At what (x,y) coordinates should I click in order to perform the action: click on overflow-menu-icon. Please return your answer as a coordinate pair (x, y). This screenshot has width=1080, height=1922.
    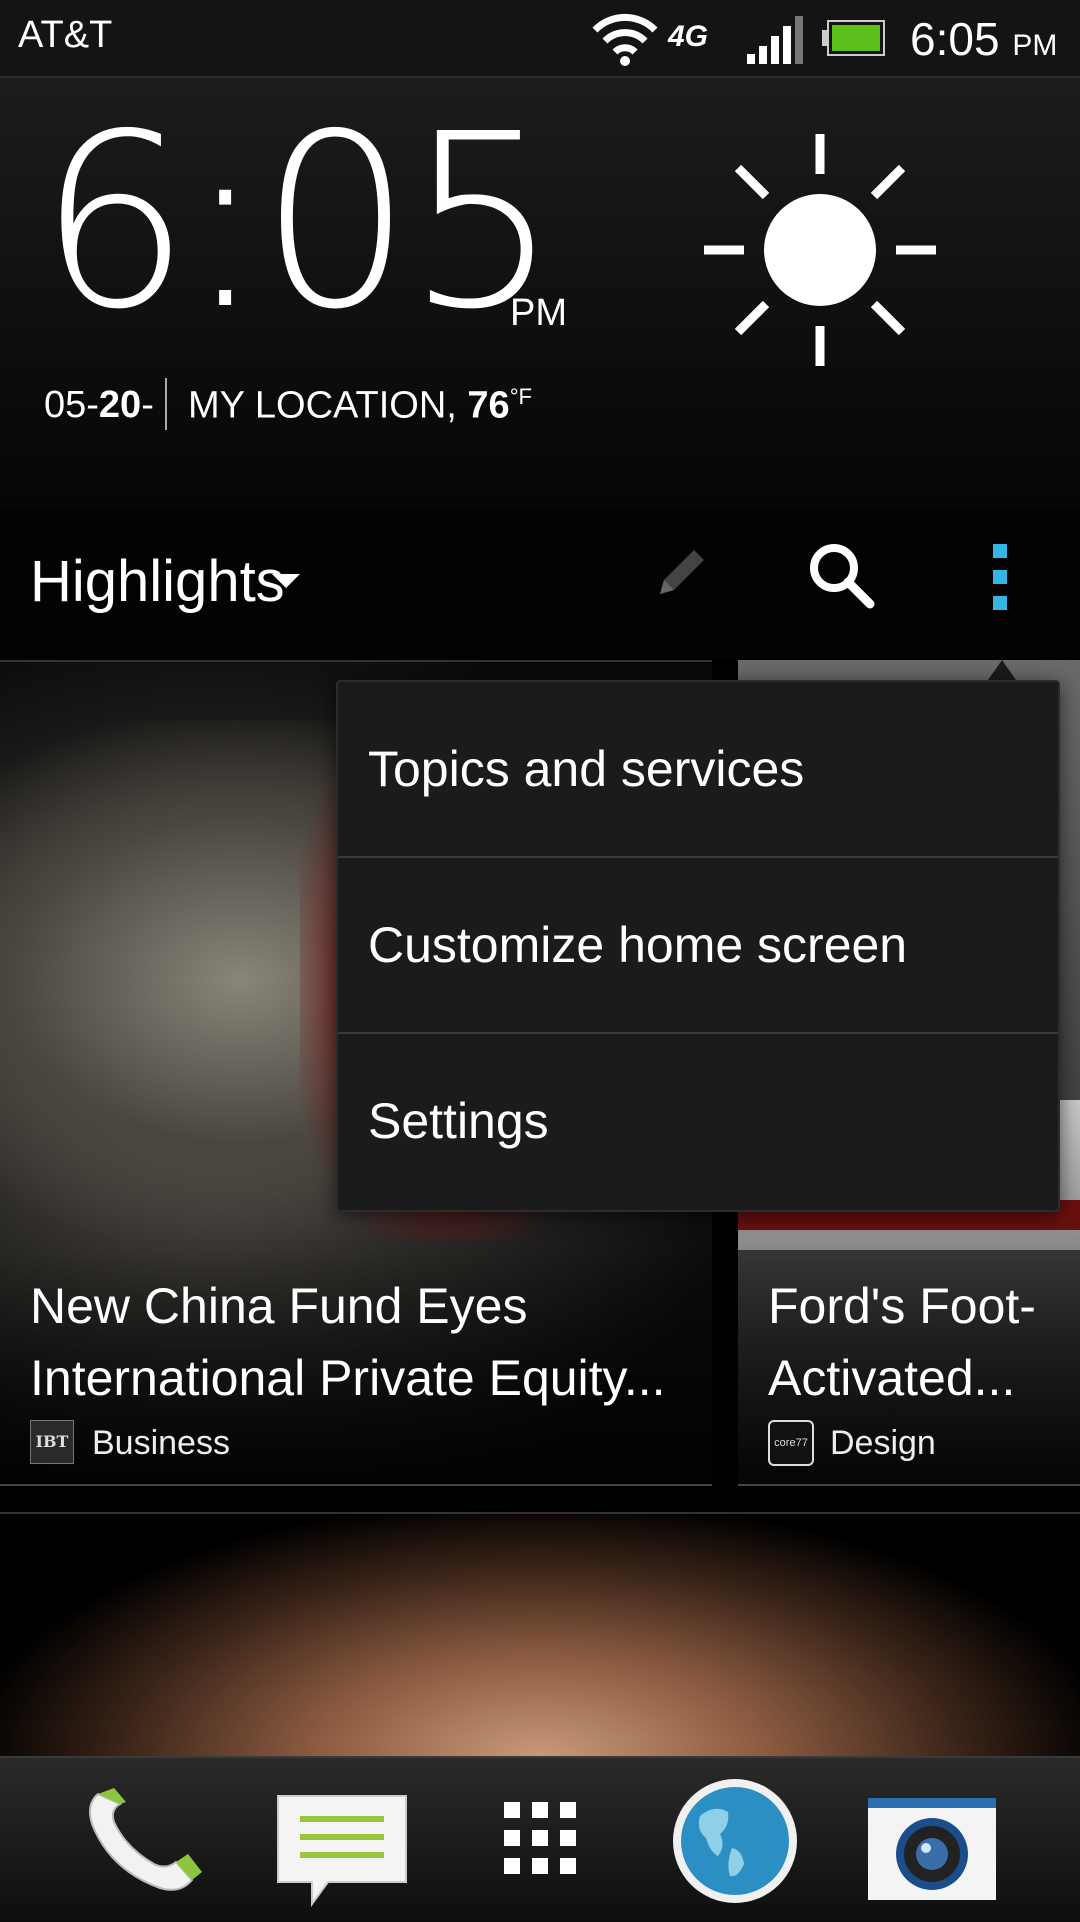
    Looking at the image, I should click on (1000, 577).